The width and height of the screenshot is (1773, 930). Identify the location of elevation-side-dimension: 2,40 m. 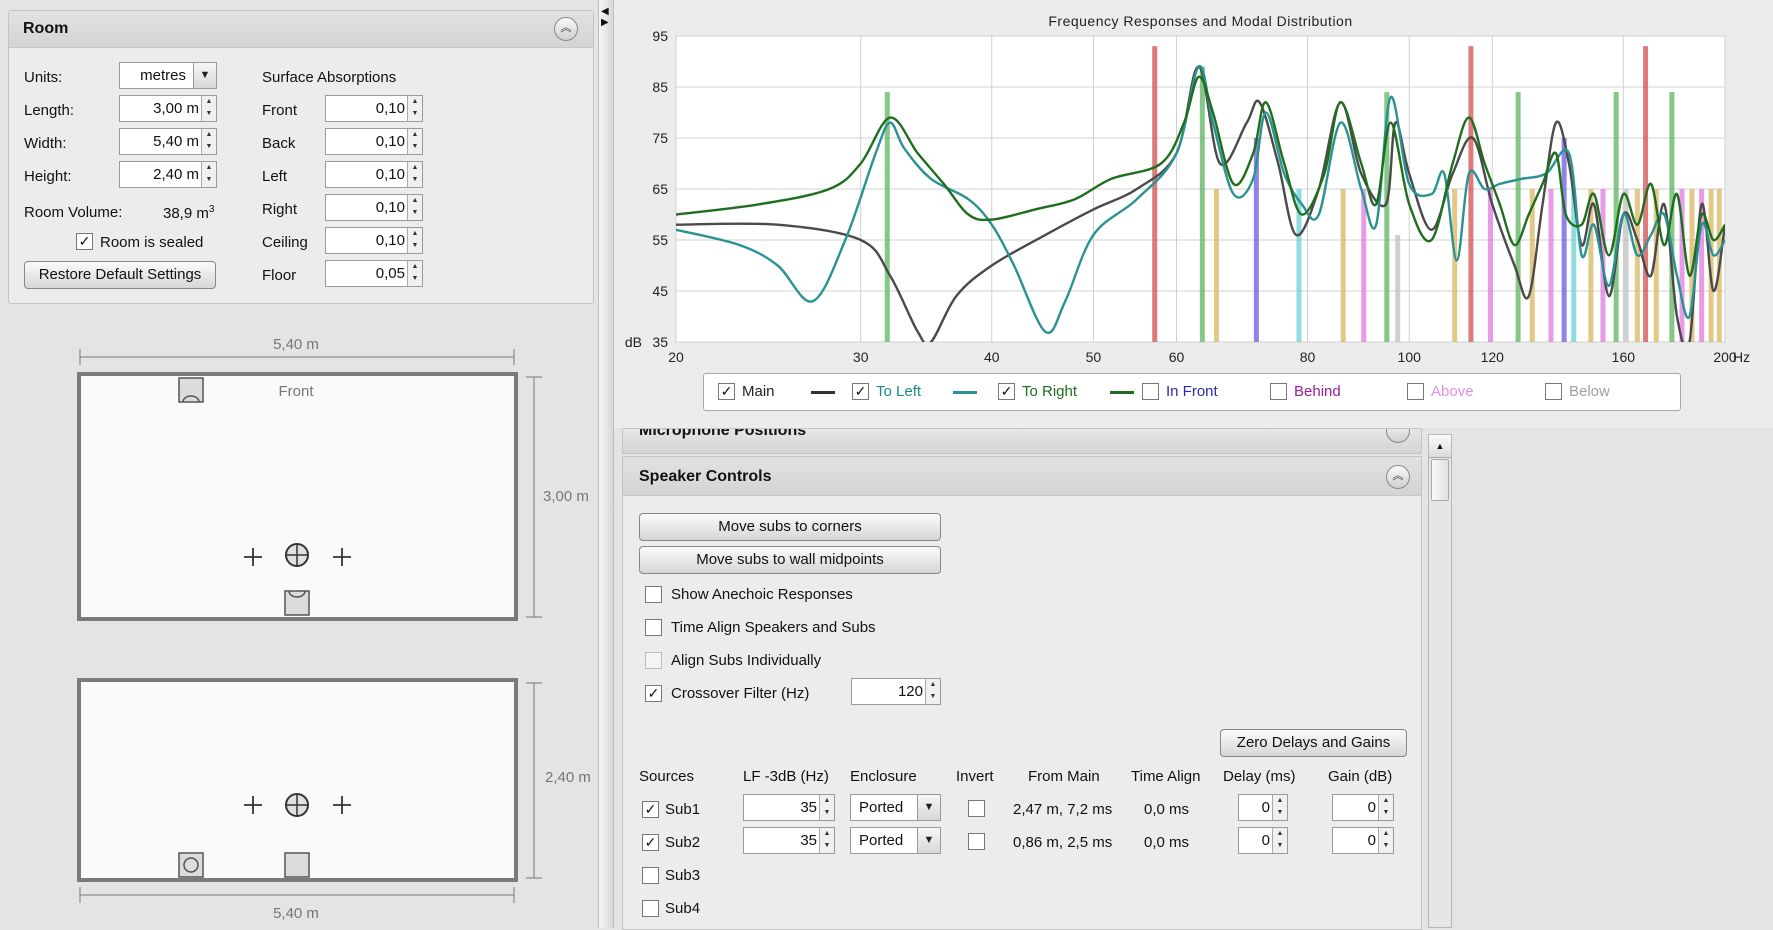
(568, 777).